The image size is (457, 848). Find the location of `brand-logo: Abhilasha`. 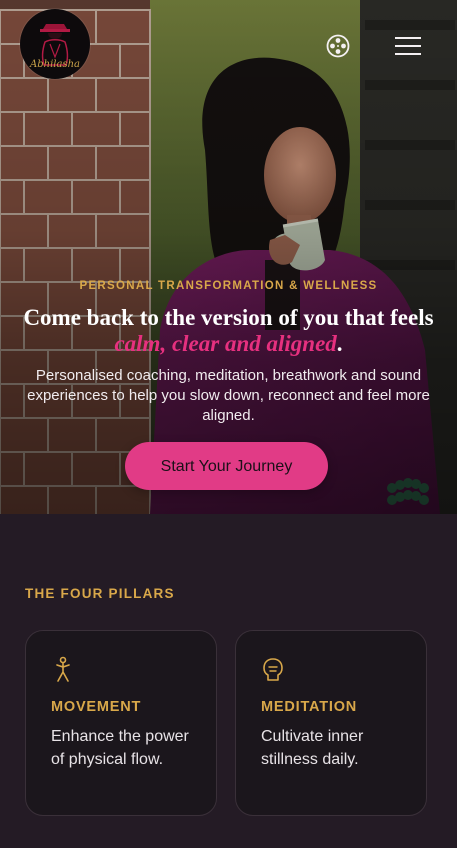

brand-logo: Abhilasha is located at coordinates (55, 44).